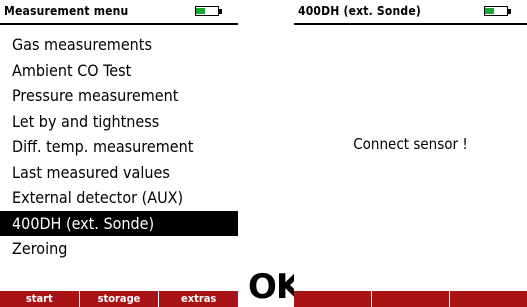 Image resolution: width=527 pixels, height=307 pixels. I want to click on left-title-bar: Measurement menu, so click(119, 12).